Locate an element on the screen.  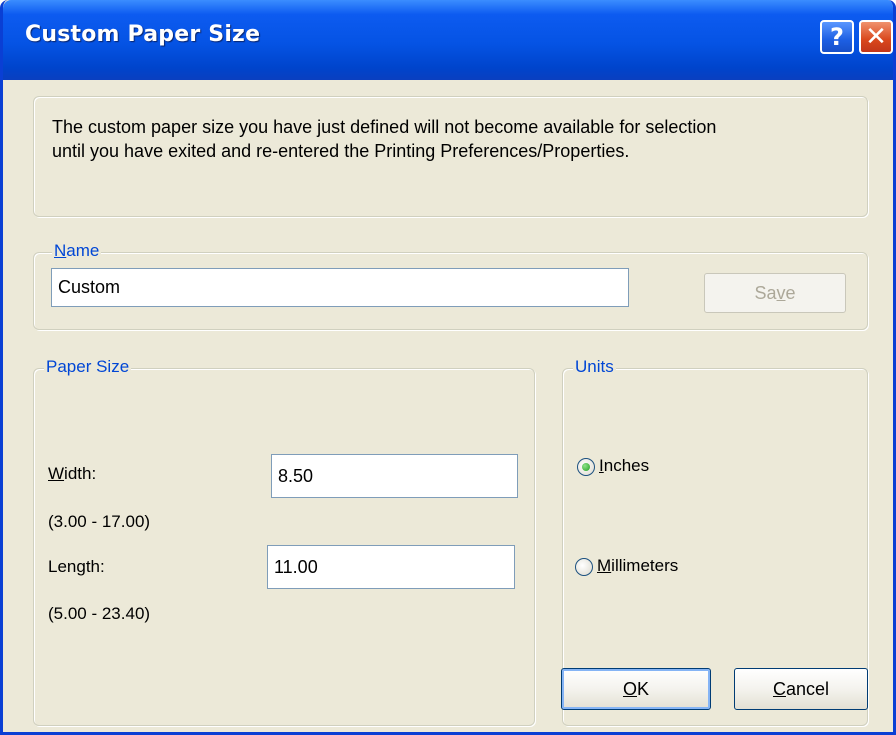
save-label-pre: Sa is located at coordinates (765, 292).